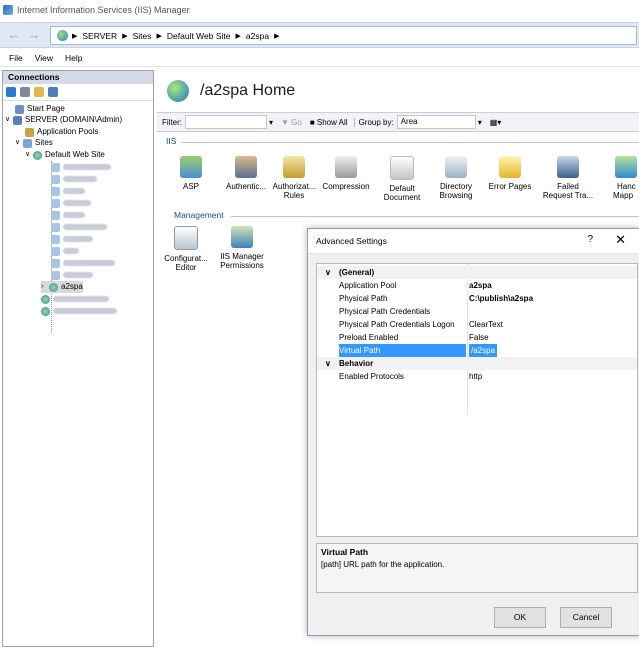 The image size is (639, 647). What do you see at coordinates (78, 77) in the screenshot?
I see `connections-header: Connections` at bounding box center [78, 77].